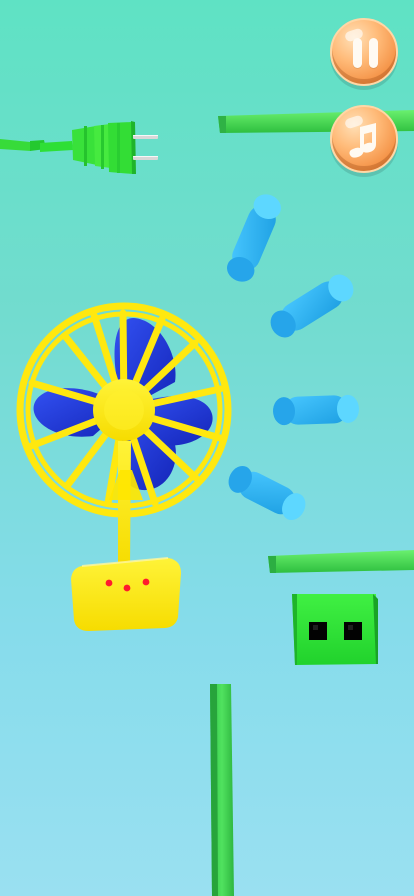 This screenshot has height=896, width=414. I want to click on plug, so click(79, 147).